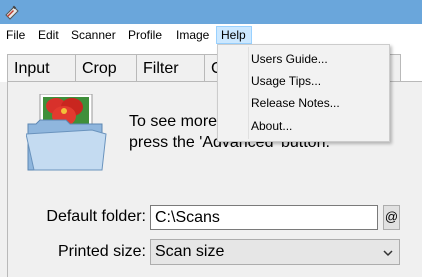  I want to click on browse-folder-button: @, so click(391, 217).